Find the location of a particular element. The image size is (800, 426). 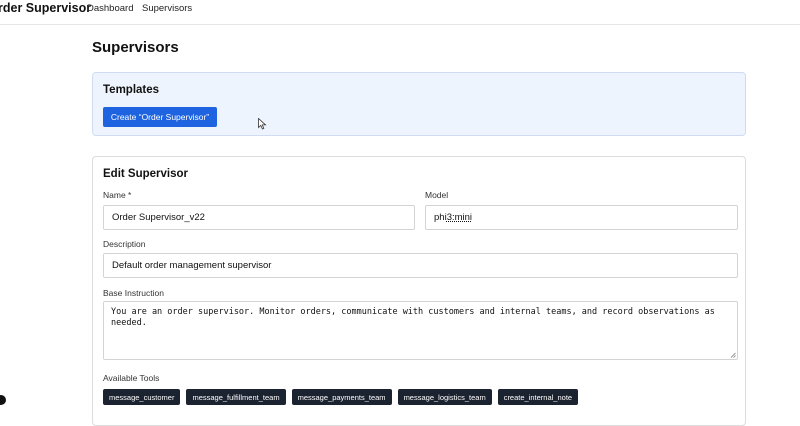

nav-dashboard: Dashboard is located at coordinates (110, 8).